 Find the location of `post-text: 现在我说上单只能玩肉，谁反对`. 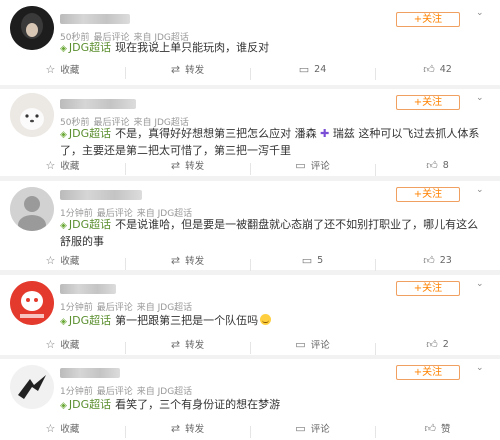

post-text: 现在我说上单只能玩肉，谁反对 is located at coordinates (192, 47).